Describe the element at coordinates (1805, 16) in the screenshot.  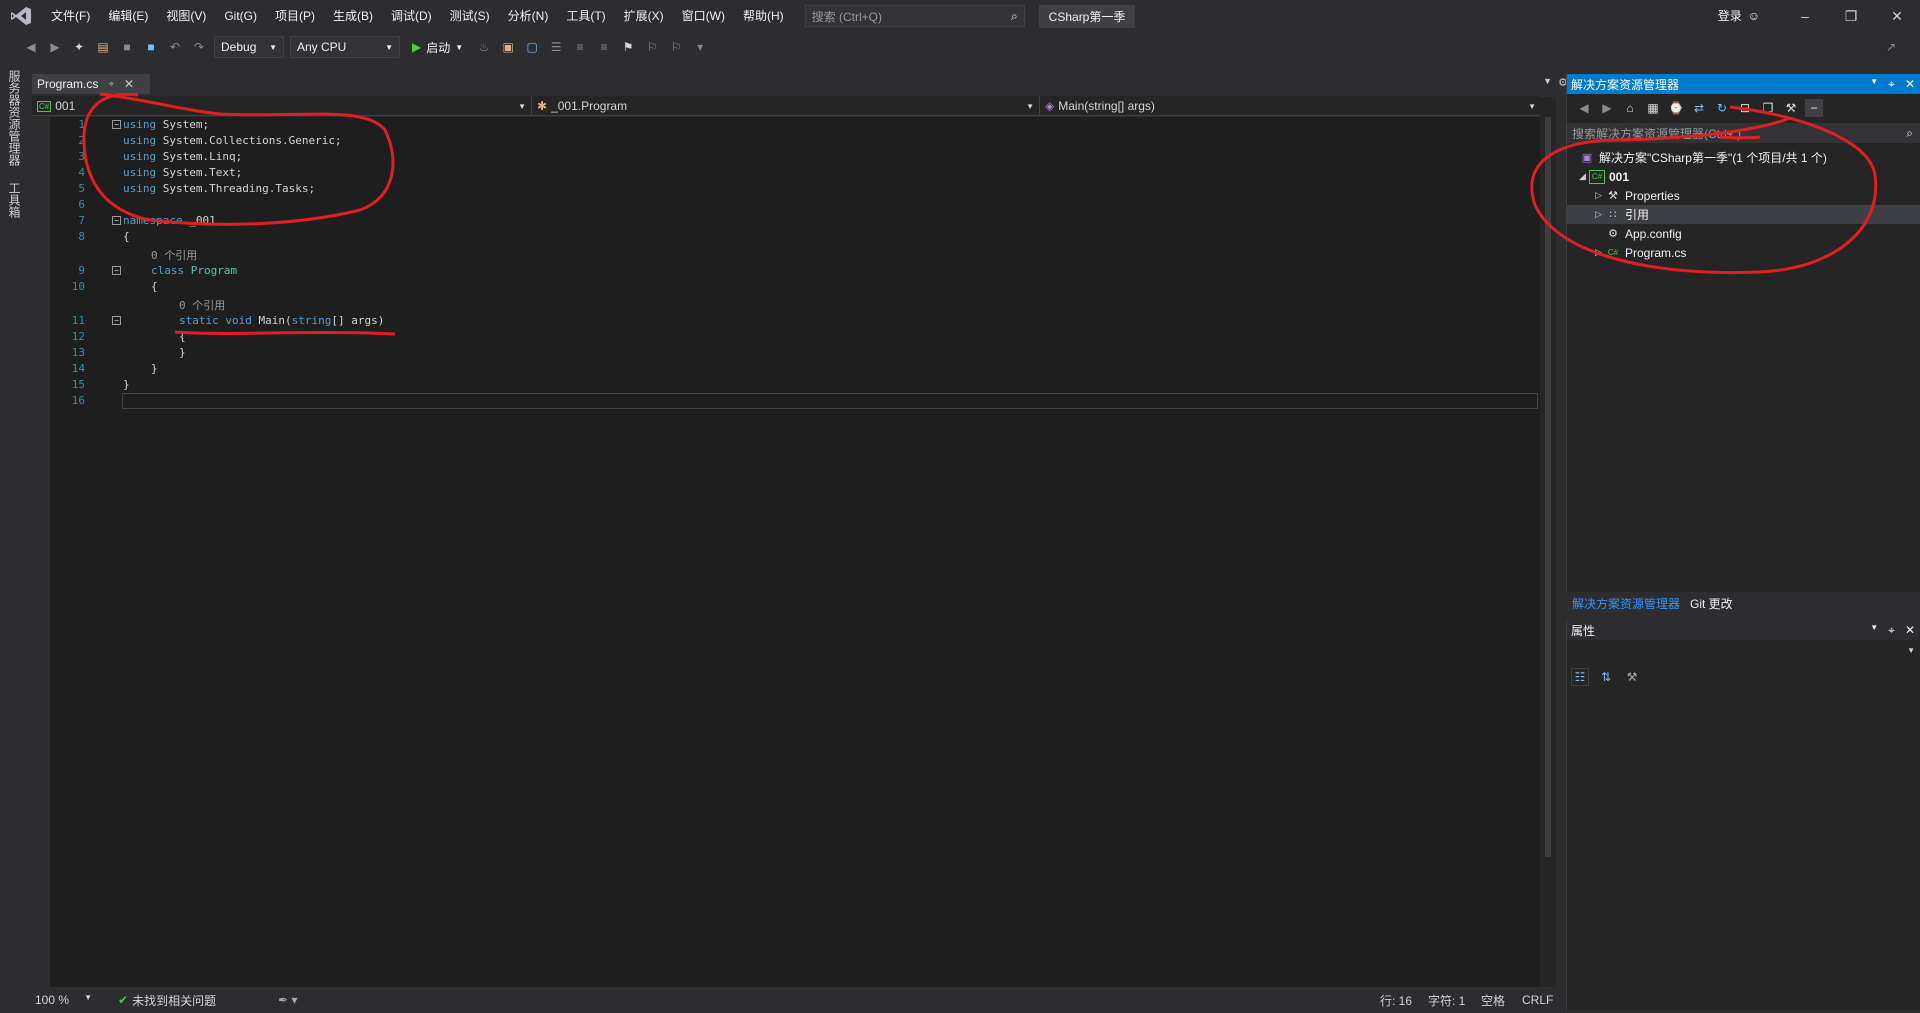
I see `minimize-button: –` at that location.